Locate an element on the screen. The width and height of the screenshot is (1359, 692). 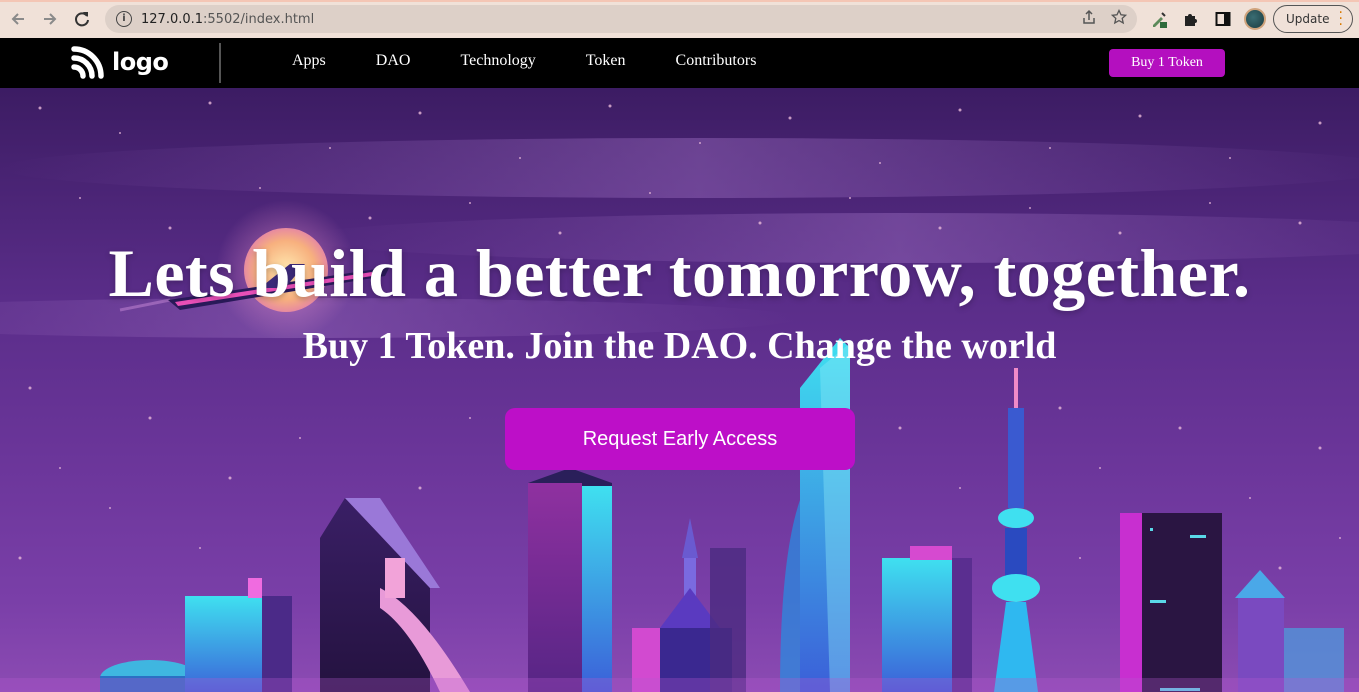
side-panel-icon is located at coordinates (1223, 19).